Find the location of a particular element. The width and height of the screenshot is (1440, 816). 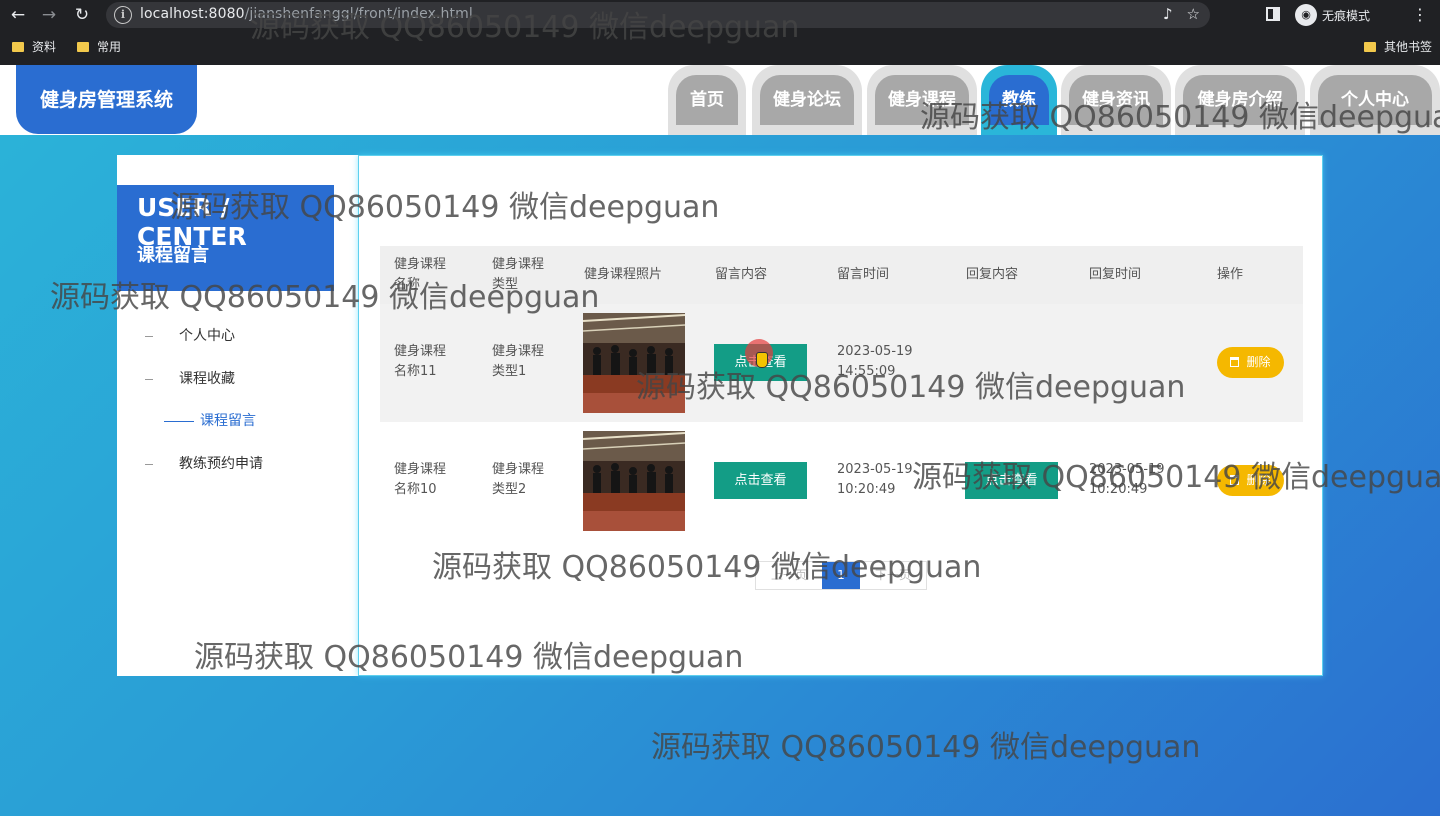

incognito-icon: ◉ is located at coordinates (1306, 15).